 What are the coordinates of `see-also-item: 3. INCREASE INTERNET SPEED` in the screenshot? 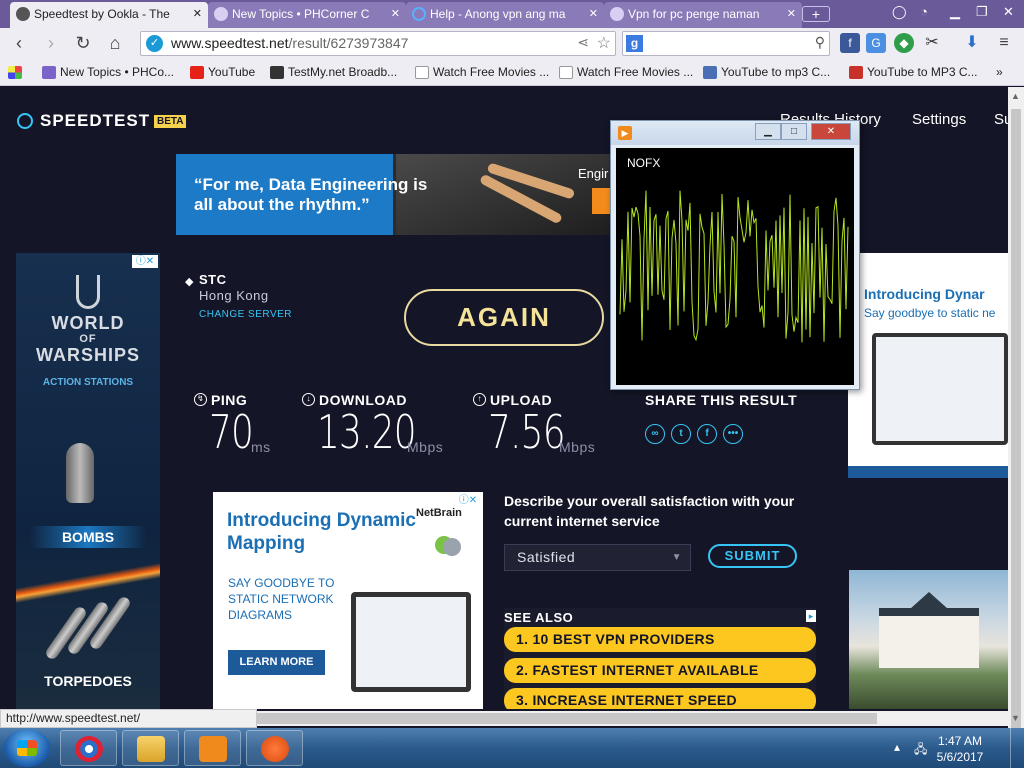 It's located at (660, 698).